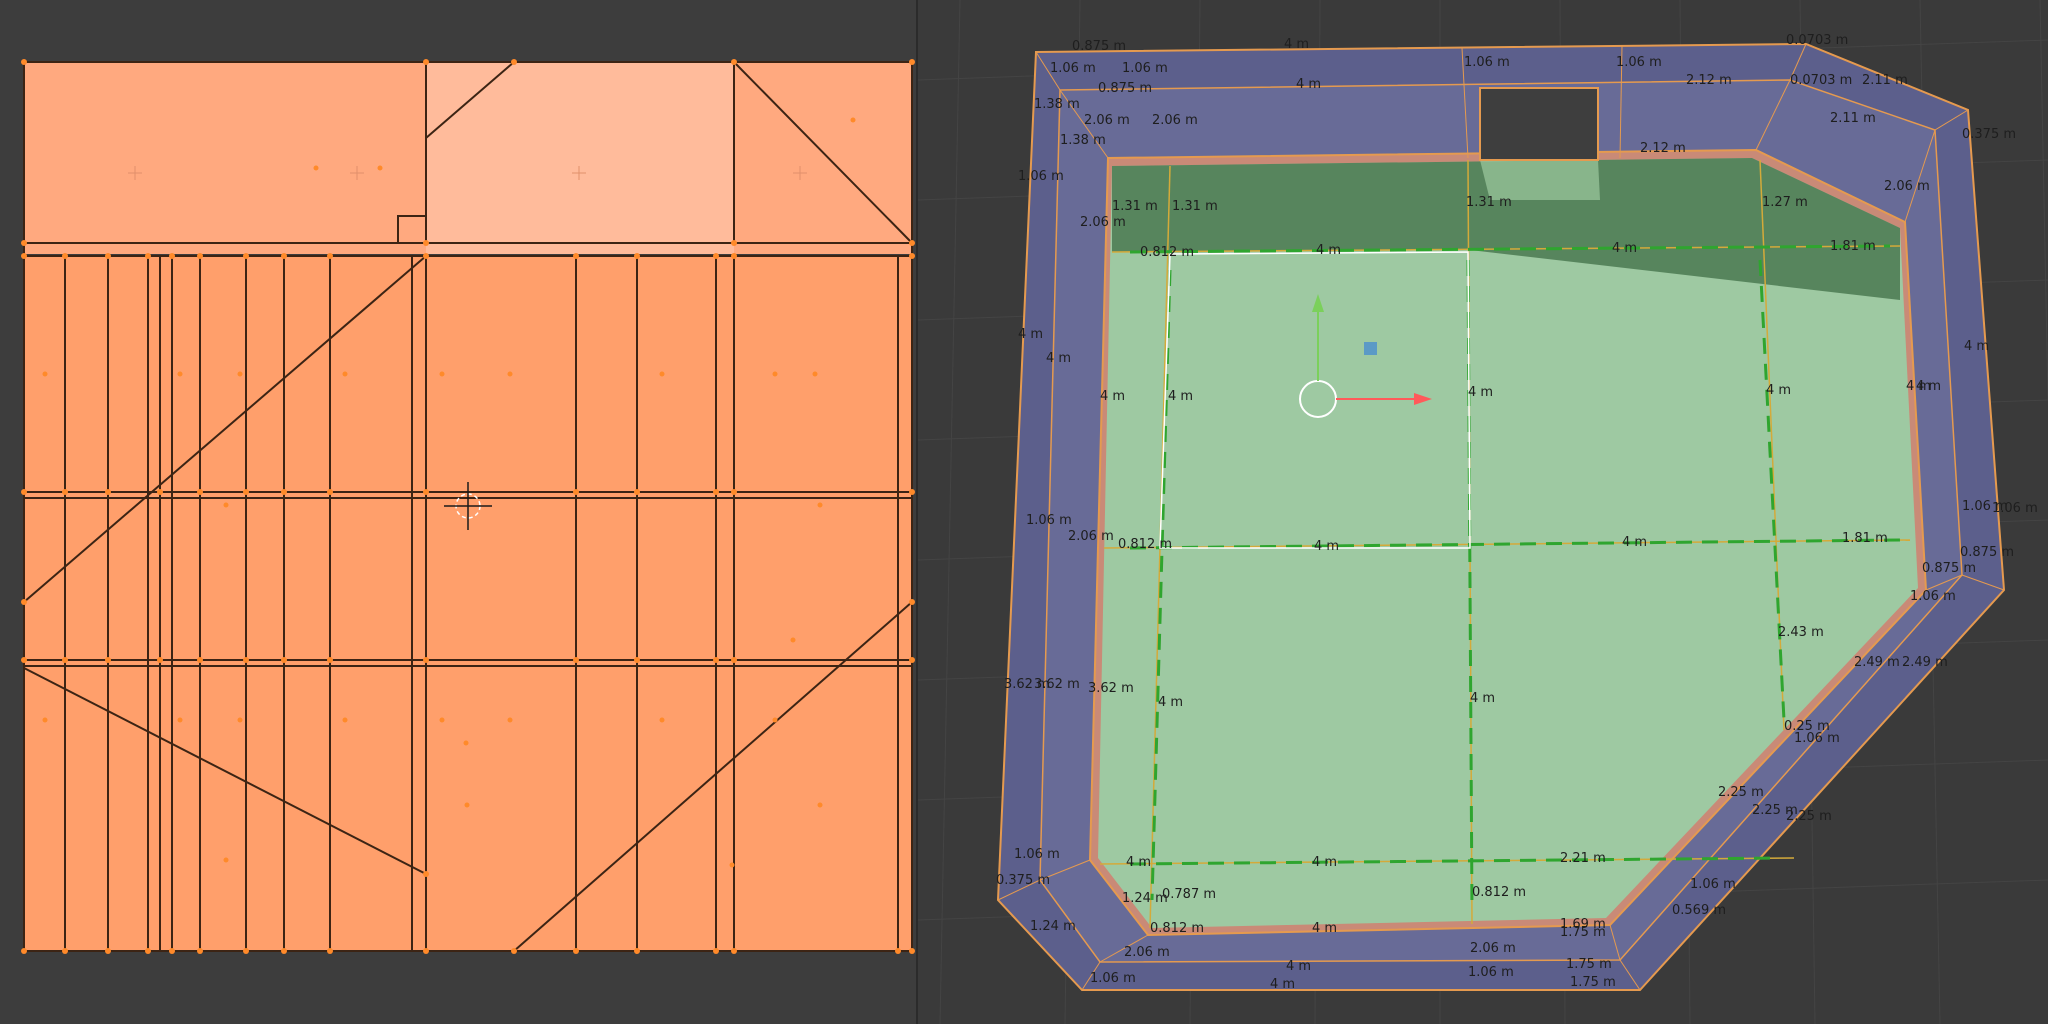  Describe the element at coordinates (1370, 348) in the screenshot. I see `gizmo-plane-icon` at that location.